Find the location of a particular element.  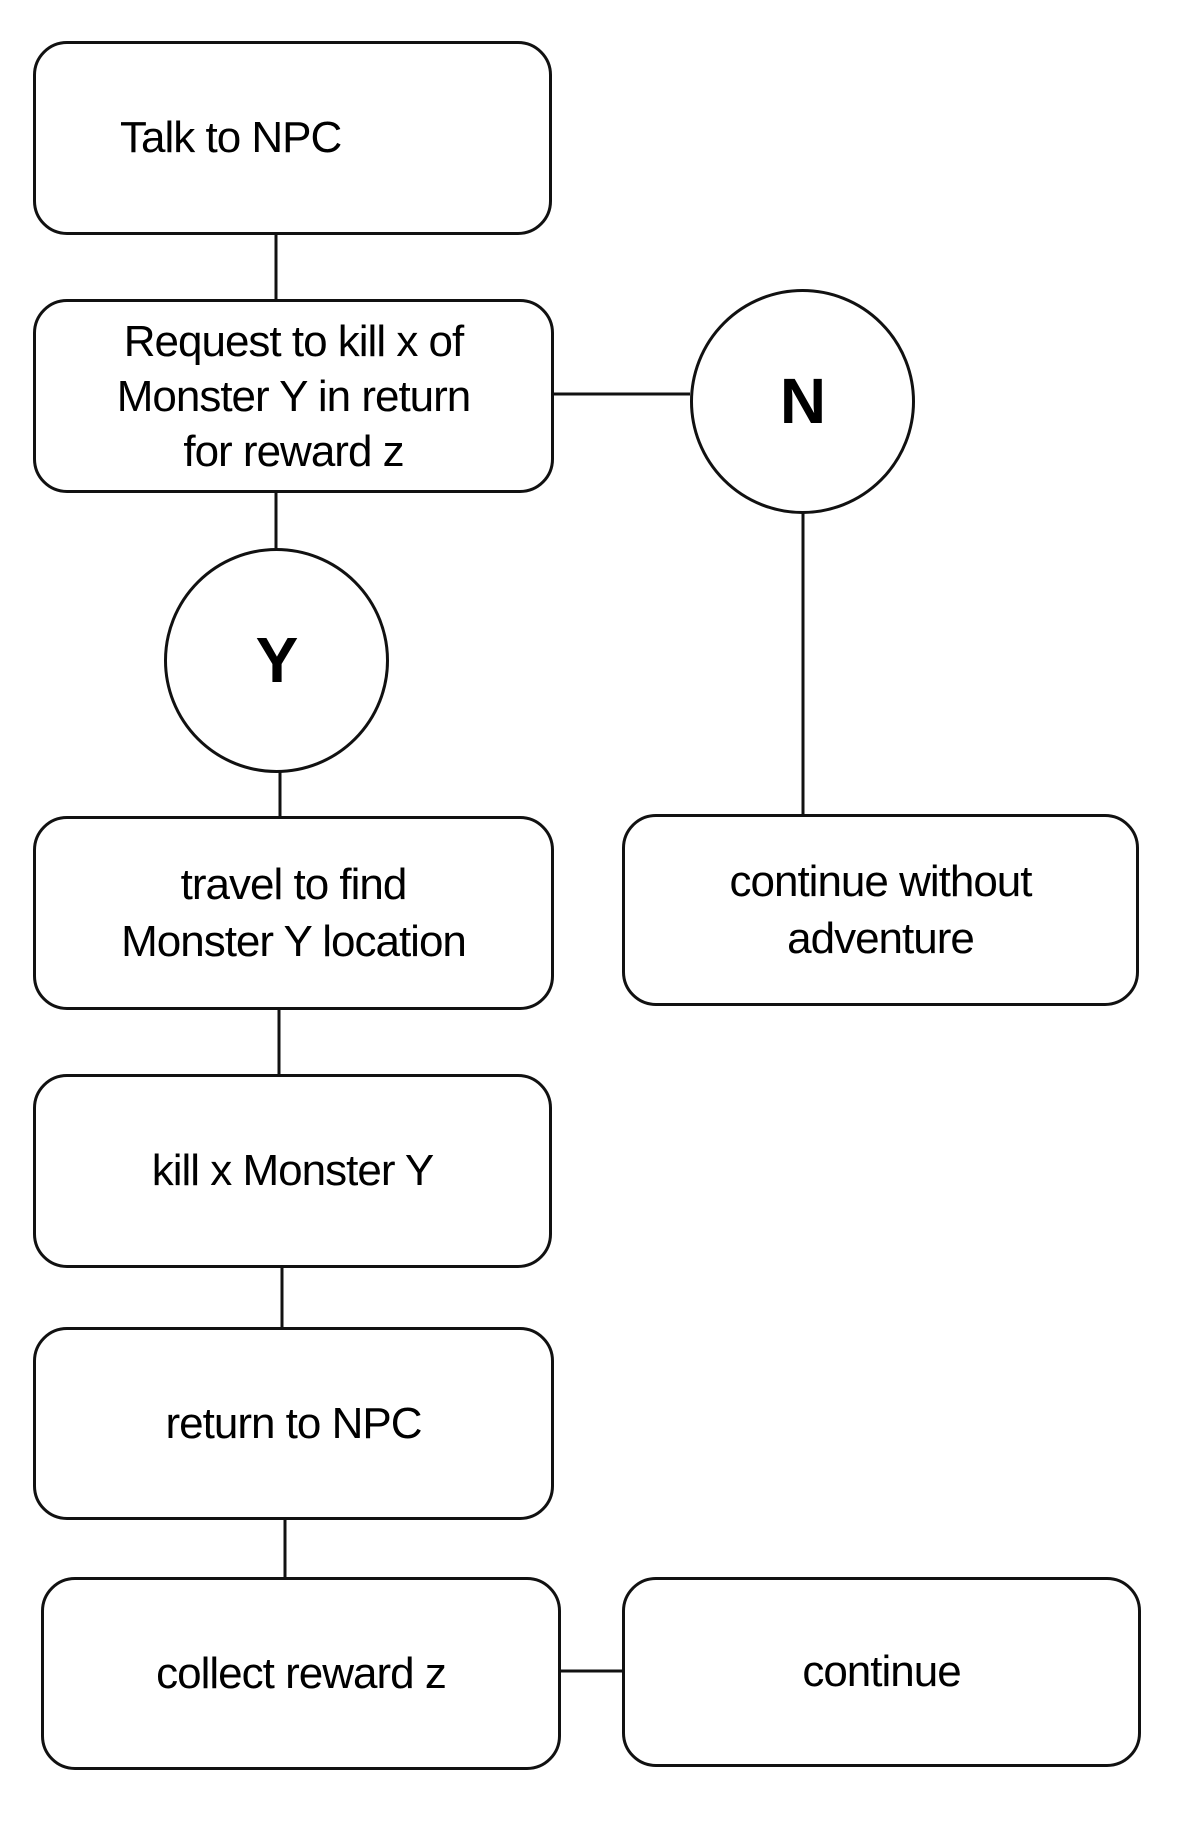

node-label: kill x Monster Y is located at coordinates (292, 1171).